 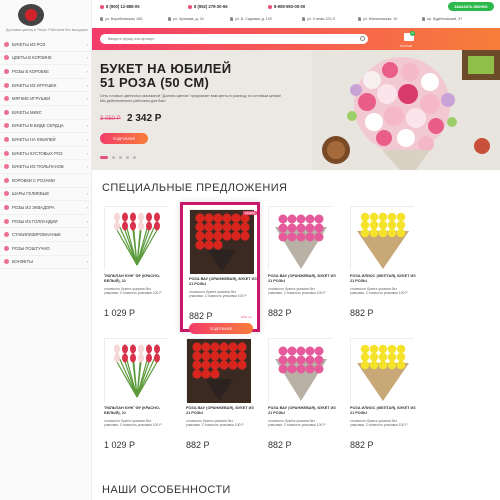 I want to click on sidebar-item-label: КОНФЕТЫ, so click(x=22, y=262).